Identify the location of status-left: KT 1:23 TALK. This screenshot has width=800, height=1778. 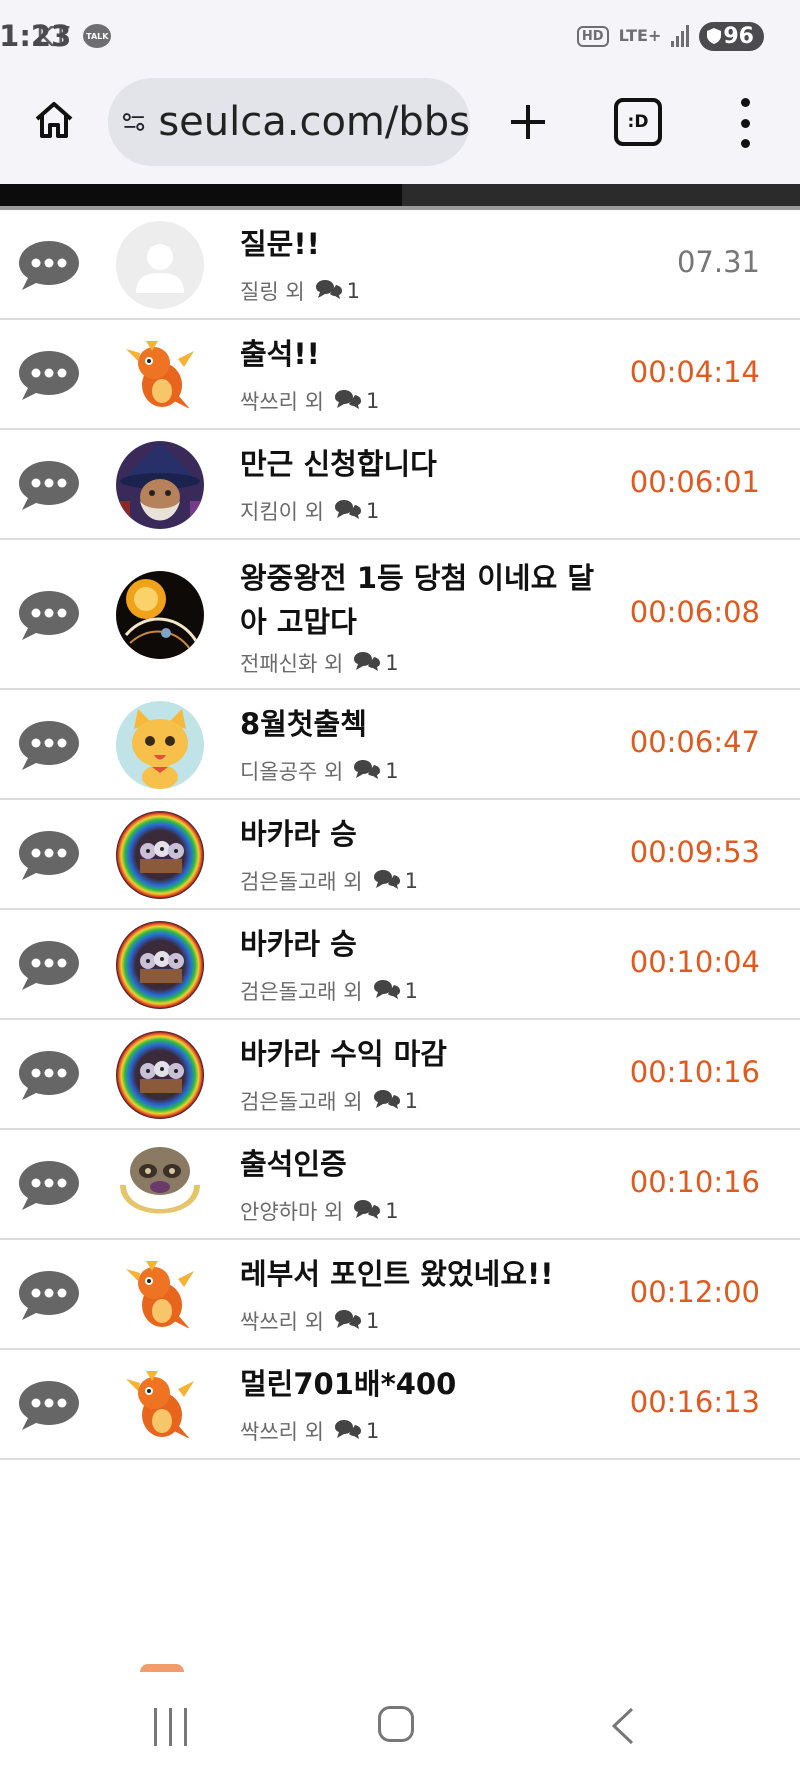
(56, 36).